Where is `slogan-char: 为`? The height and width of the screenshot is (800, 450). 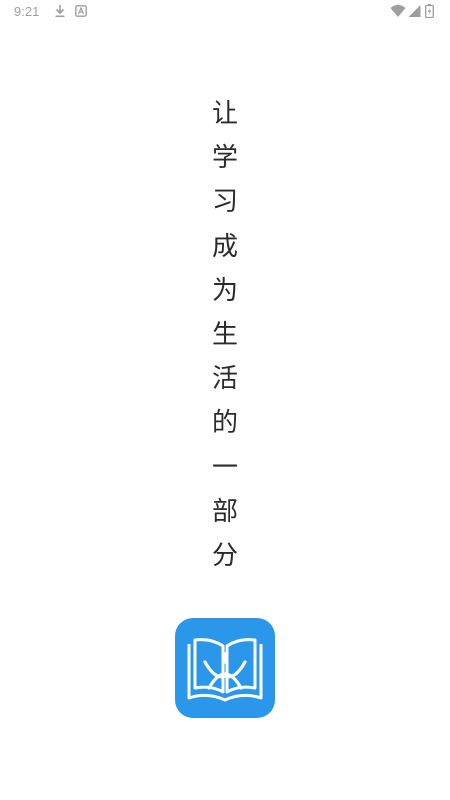
slogan-char: 为 is located at coordinates (224, 290).